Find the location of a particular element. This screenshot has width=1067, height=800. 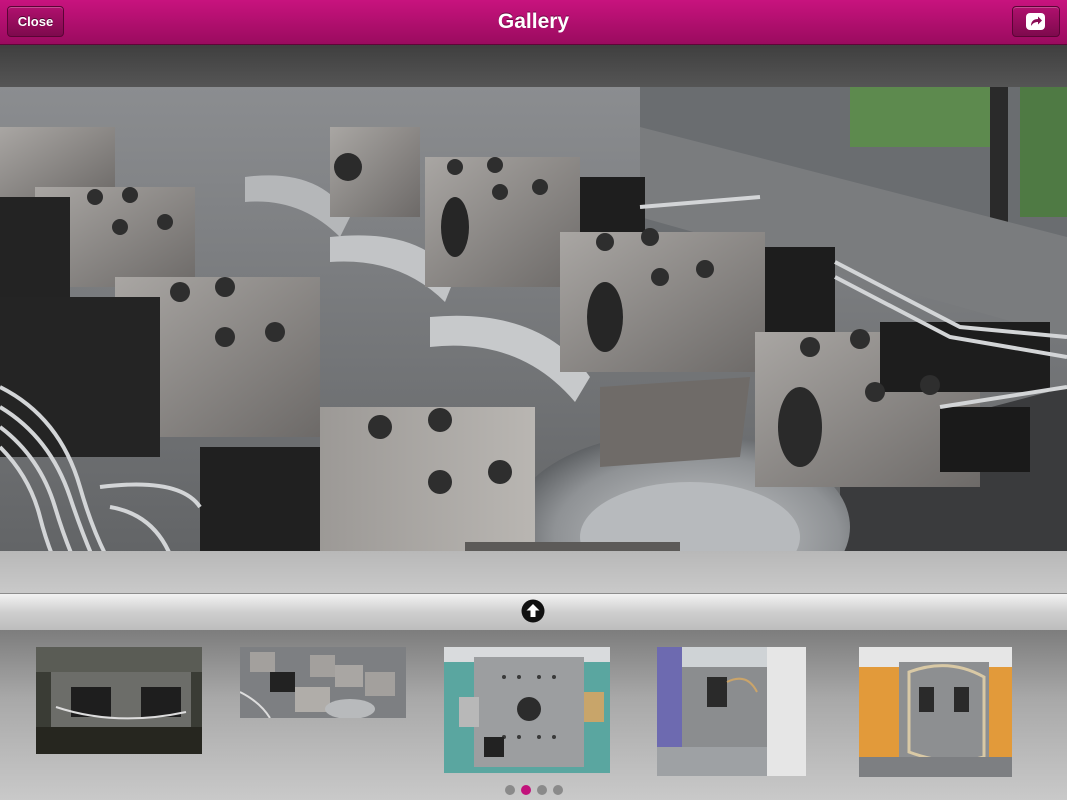

caption-area is located at coordinates (533, 572).